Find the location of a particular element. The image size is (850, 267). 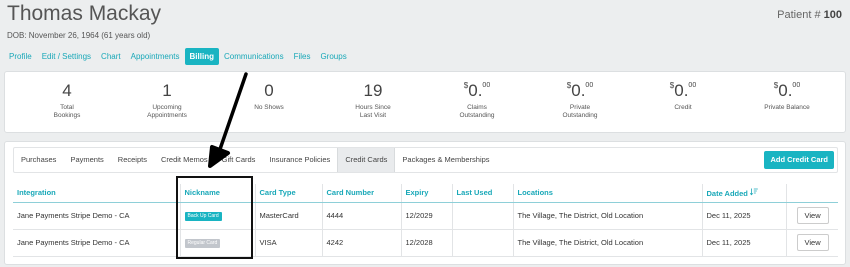

subtab-gift-cards: Gift Cards is located at coordinates (239, 160).